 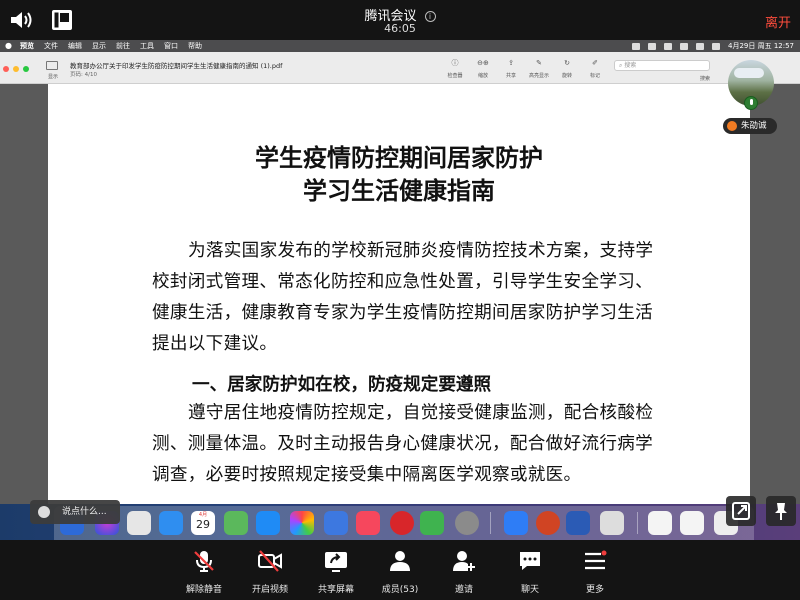 What do you see at coordinates (530, 572) in the screenshot?
I see `chat-button: 聊天` at bounding box center [530, 572].